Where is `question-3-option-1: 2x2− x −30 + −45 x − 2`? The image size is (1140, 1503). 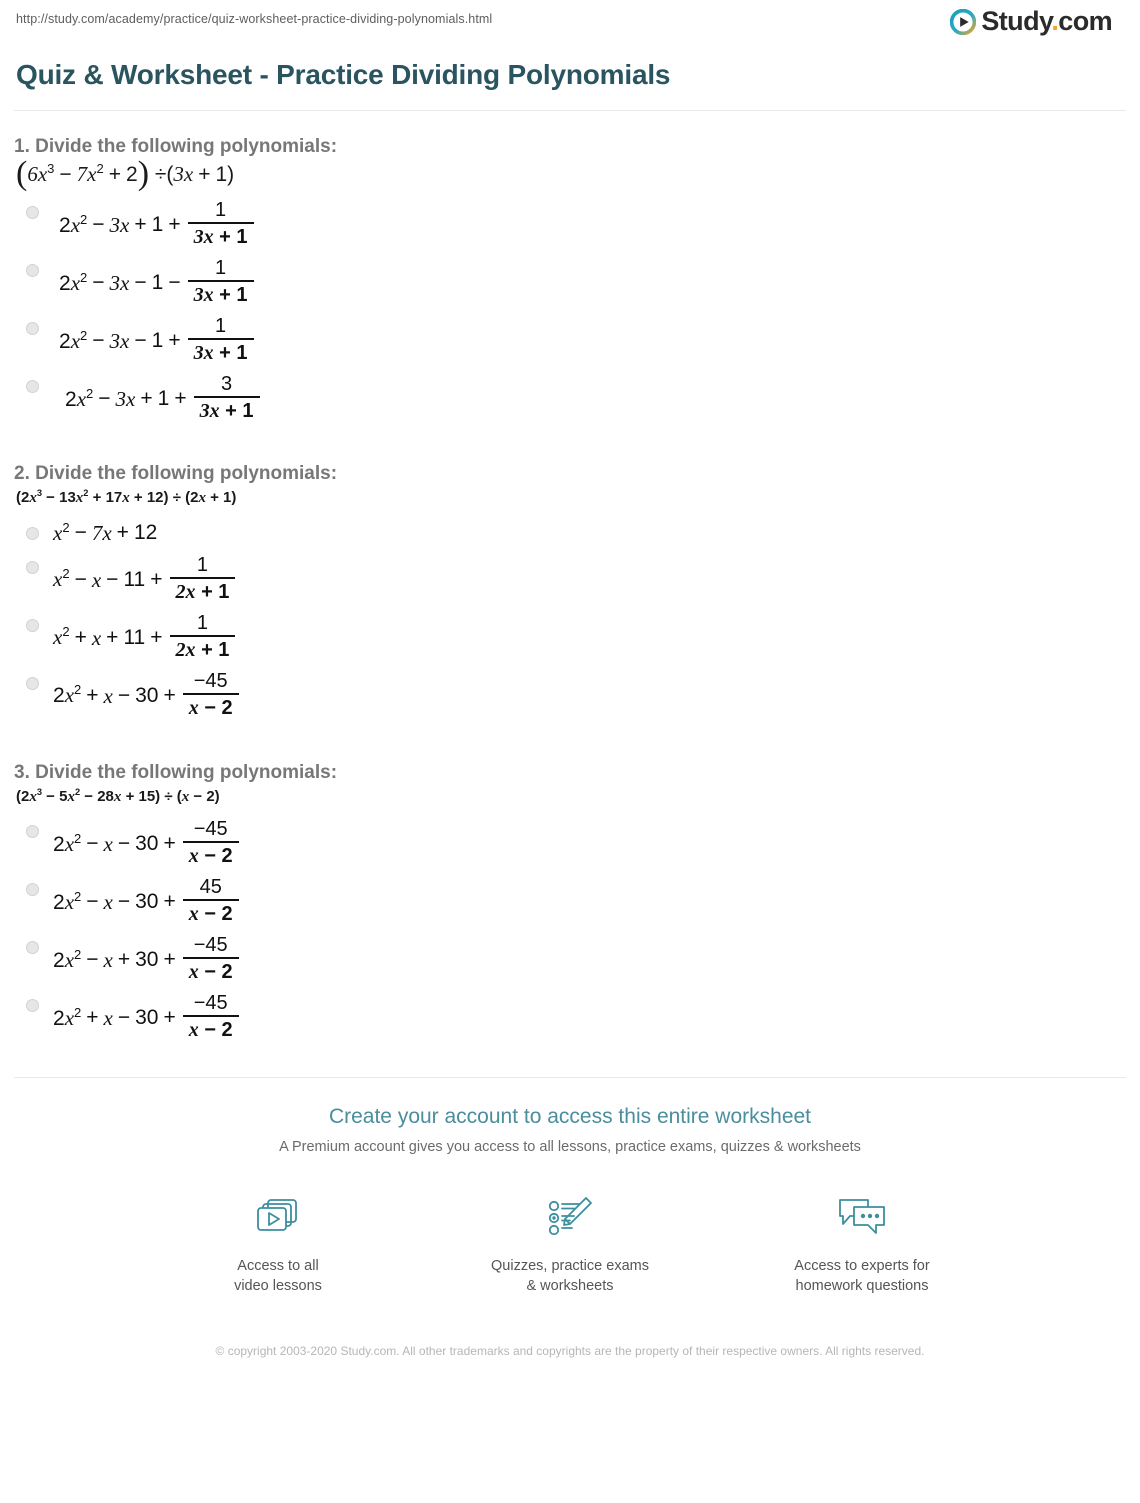
question-3-option-1: 2x2− x −30 + −45 x − 2 is located at coordinates (577, 844).